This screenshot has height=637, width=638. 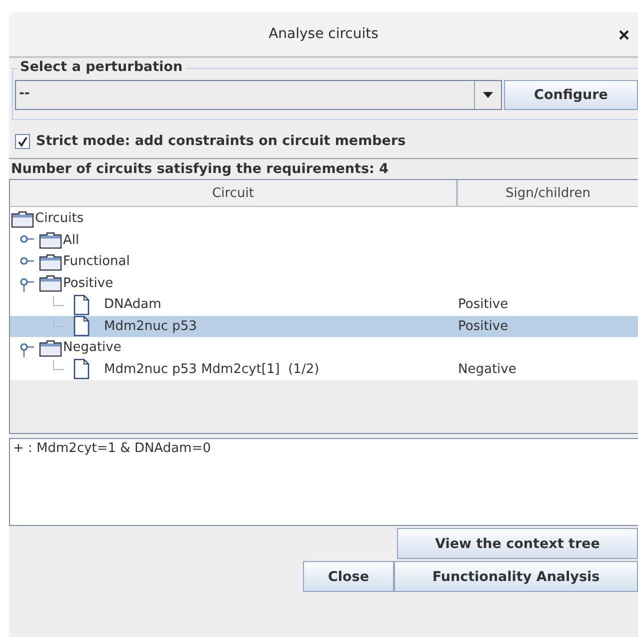 I want to click on circuit-count-label: Number of circuits satisfying the requirements: 4, so click(x=323, y=168).